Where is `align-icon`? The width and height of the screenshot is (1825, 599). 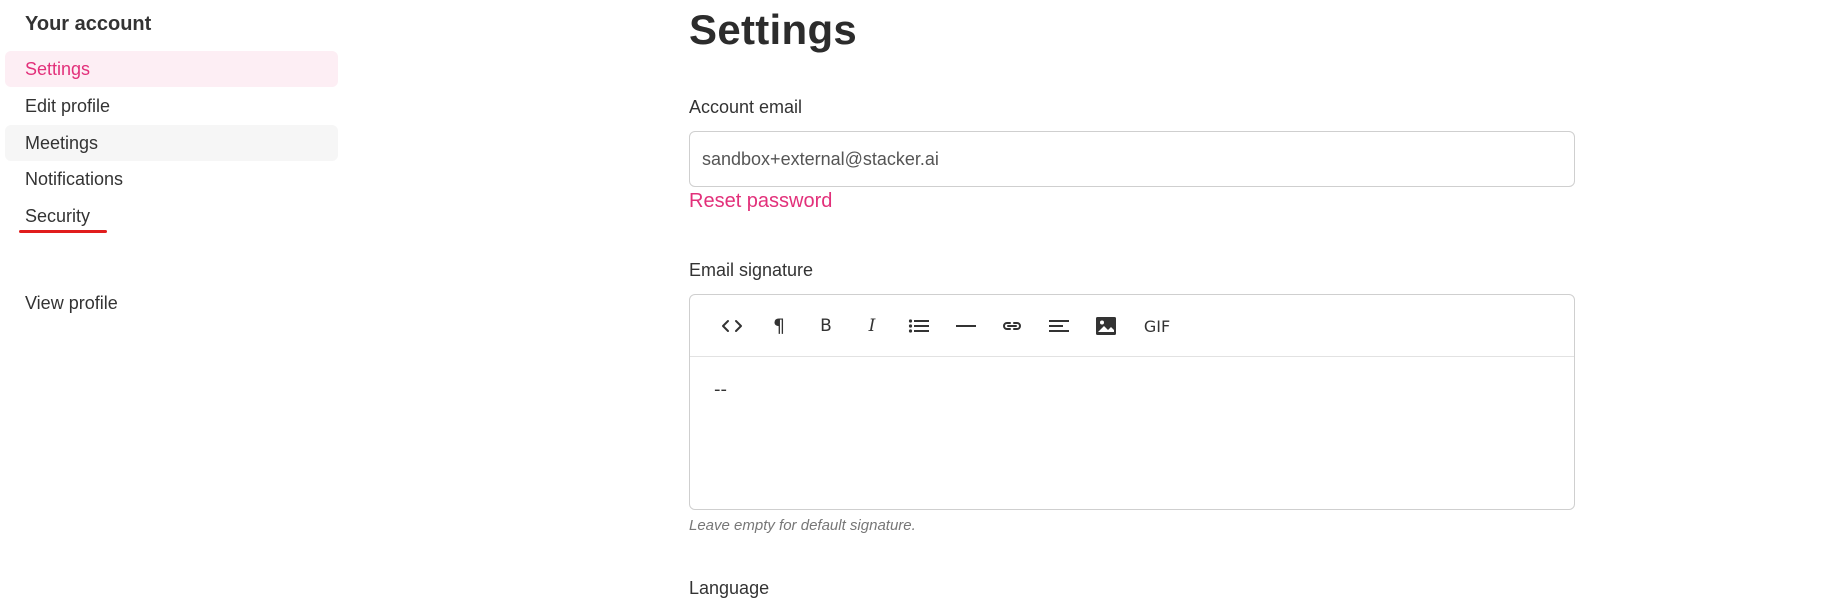
align-icon is located at coordinates (1059, 326).